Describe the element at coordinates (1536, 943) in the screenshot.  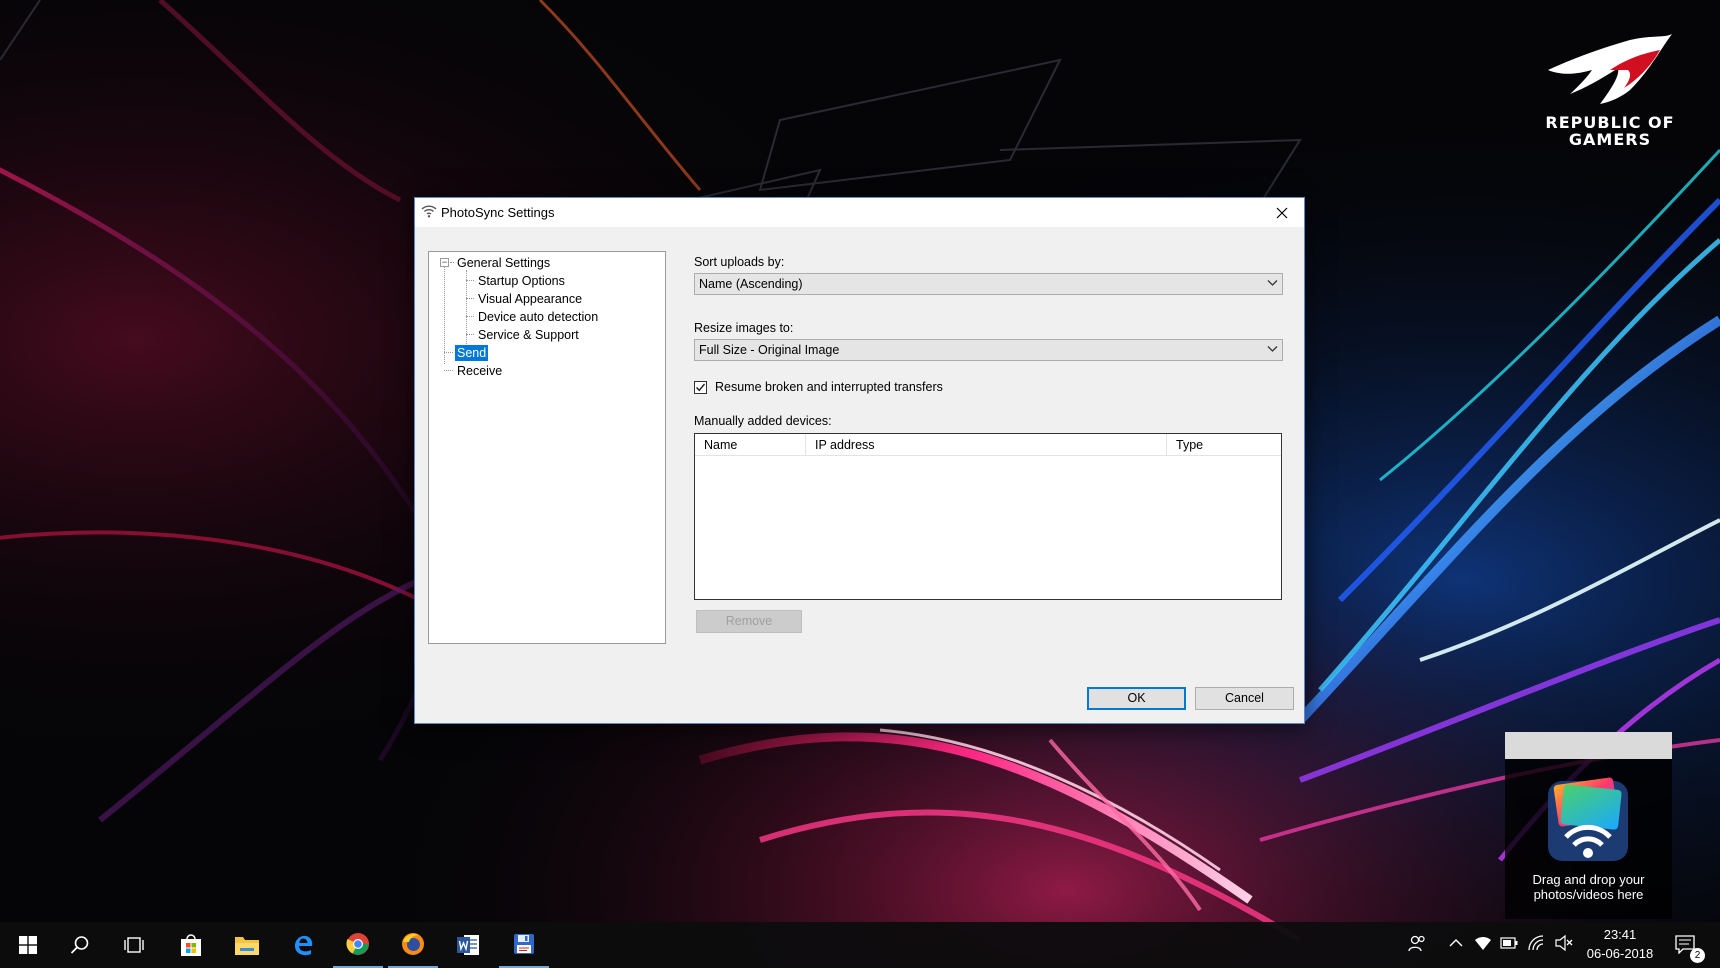
I see `network-icon` at that location.